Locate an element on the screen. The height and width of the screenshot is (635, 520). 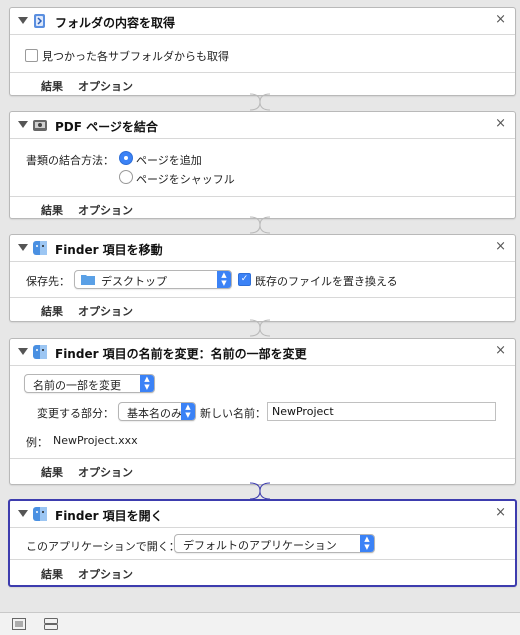
rename-mode-value: 名前の一部を変更 is located at coordinates (77, 385).